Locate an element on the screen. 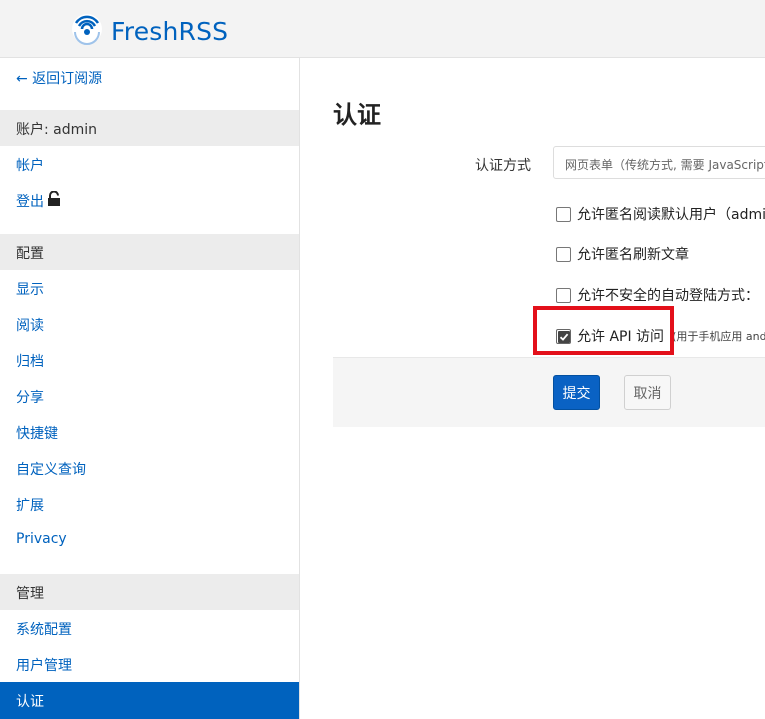 The width and height of the screenshot is (765, 719). sidebar-item-extensions: 扩展 is located at coordinates (30, 505).